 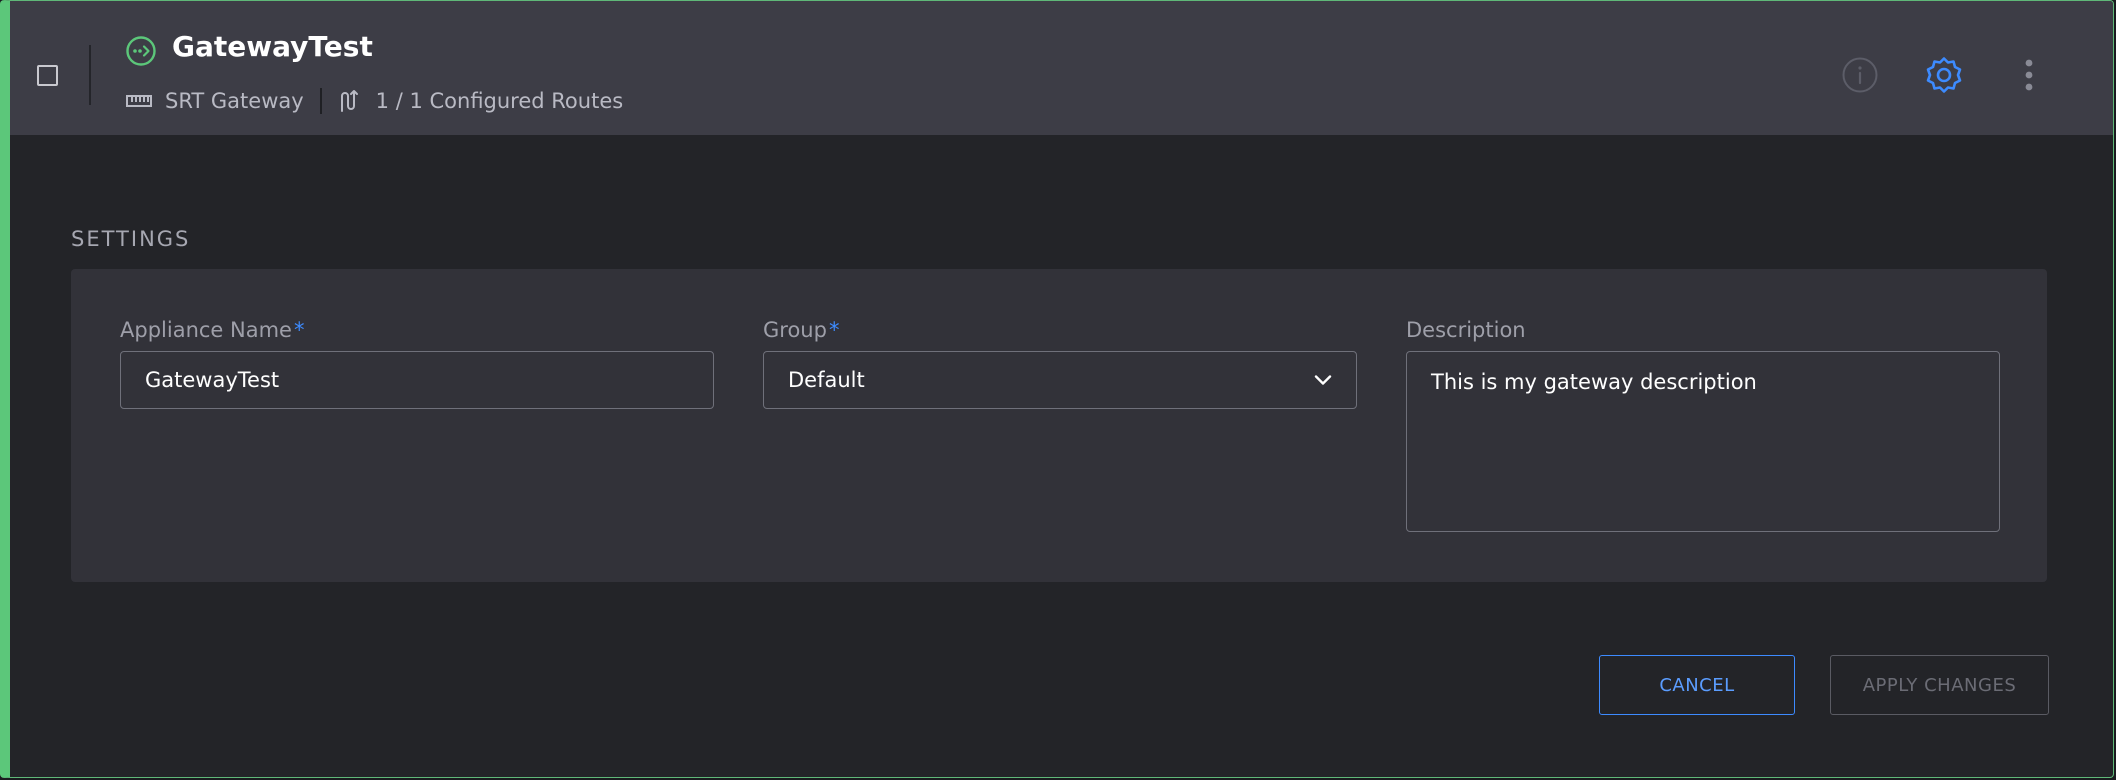 What do you see at coordinates (131, 239) in the screenshot?
I see `settings-section-title: SETTINGS` at bounding box center [131, 239].